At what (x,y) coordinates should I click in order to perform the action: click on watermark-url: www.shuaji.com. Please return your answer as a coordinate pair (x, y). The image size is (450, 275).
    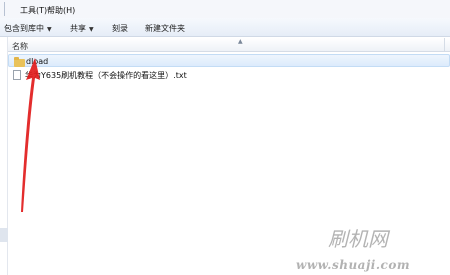
    Looking at the image, I should click on (353, 265).